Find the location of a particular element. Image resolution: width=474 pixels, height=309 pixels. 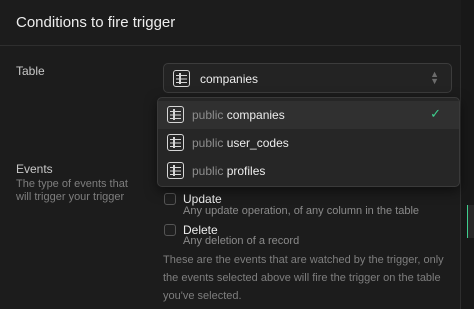

table-select: companies ▲ ▼ is located at coordinates (307, 78).